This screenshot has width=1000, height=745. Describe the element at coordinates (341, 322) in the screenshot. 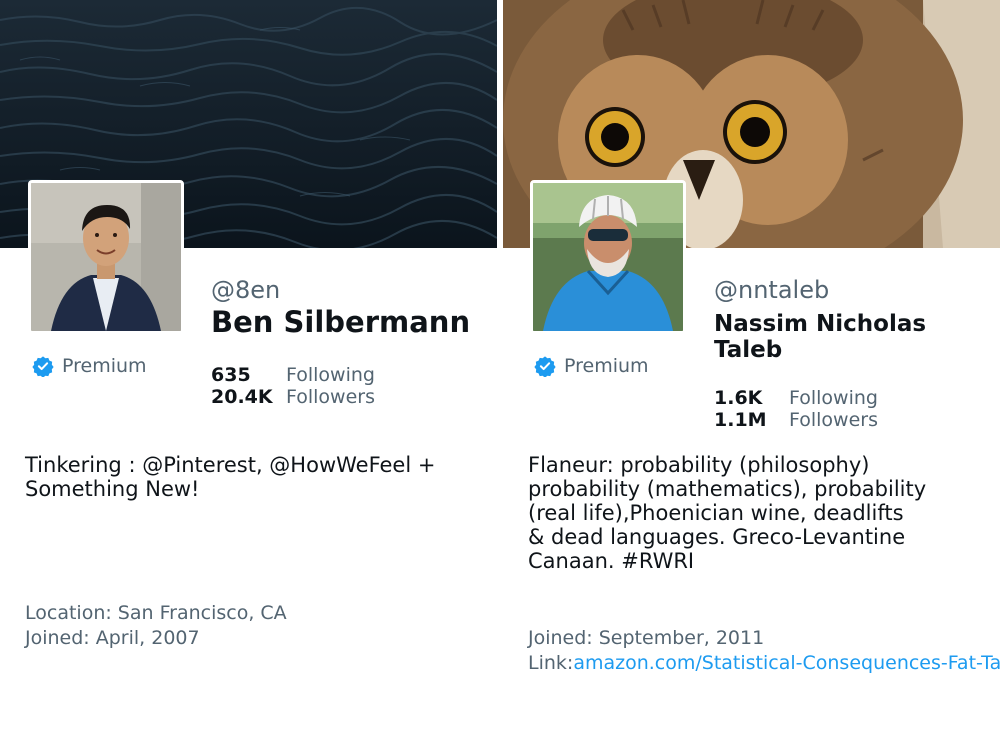

I see `profile-name: Ben Silbermann` at that location.